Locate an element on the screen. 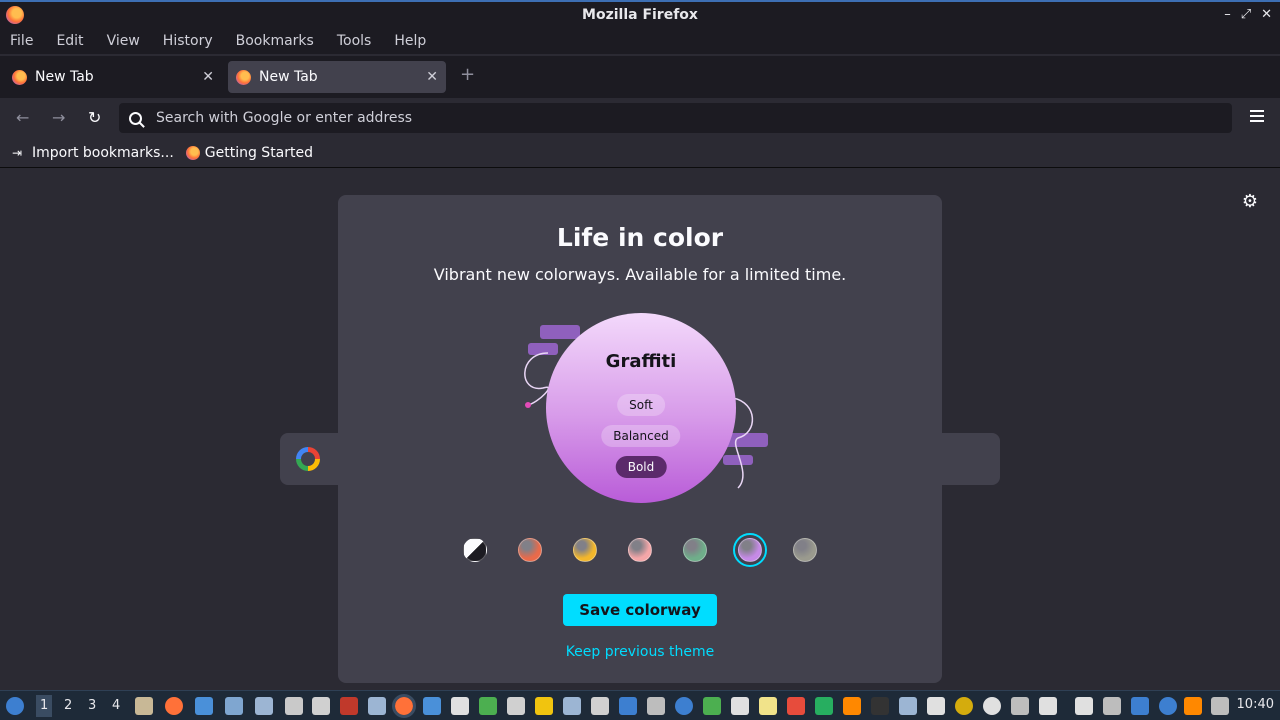 The image size is (1280, 720). url-bar is located at coordinates (675, 118).